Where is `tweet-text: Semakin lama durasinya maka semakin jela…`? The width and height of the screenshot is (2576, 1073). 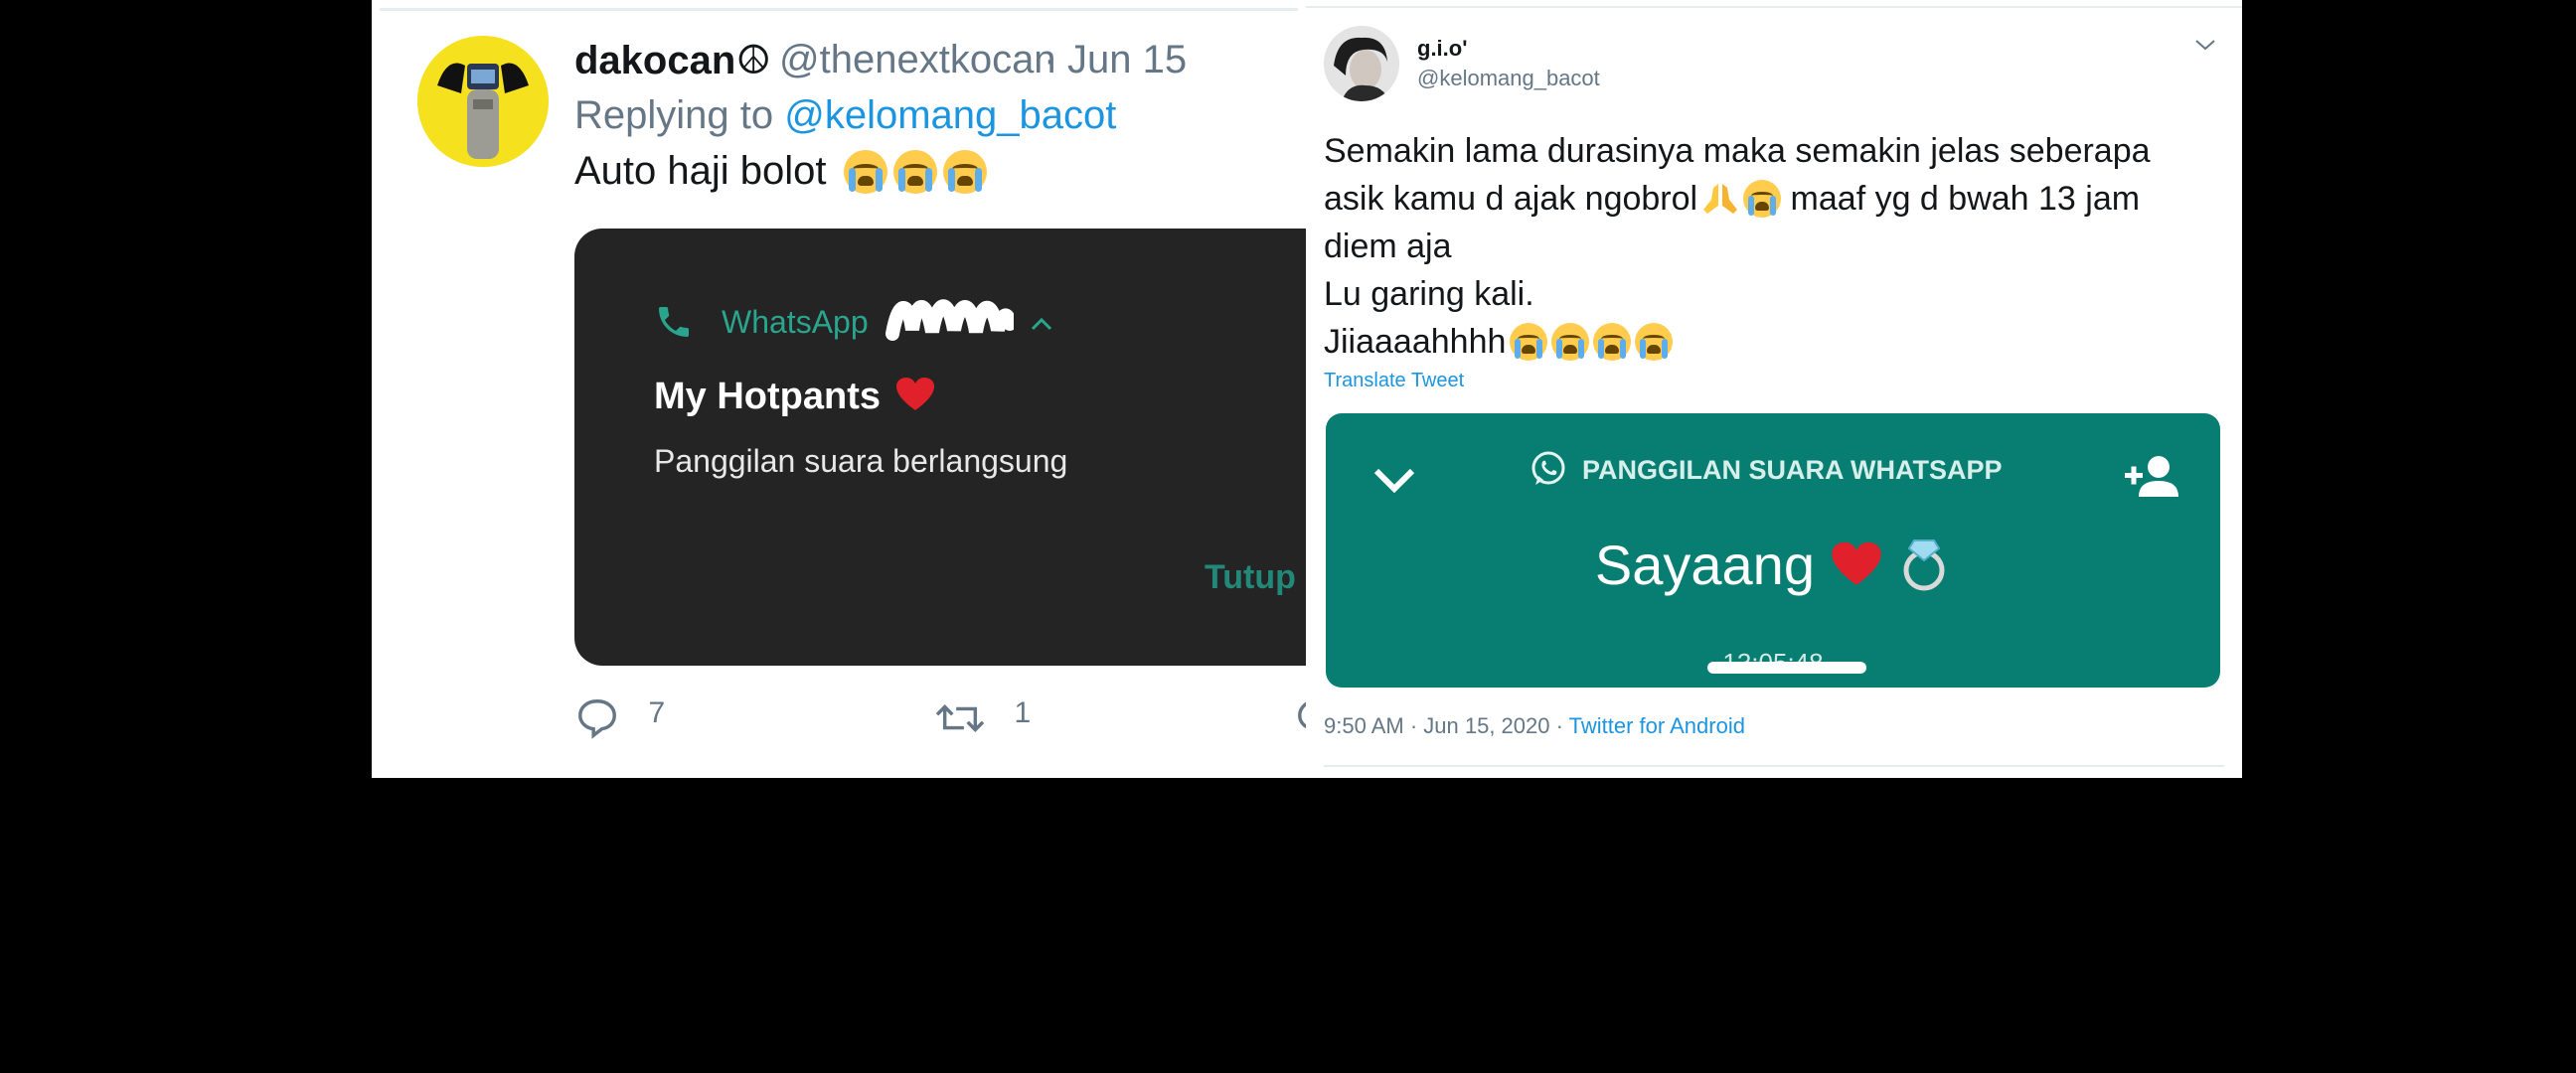 tweet-text: Semakin lama durasinya maka semakin jela… is located at coordinates (1781, 246).